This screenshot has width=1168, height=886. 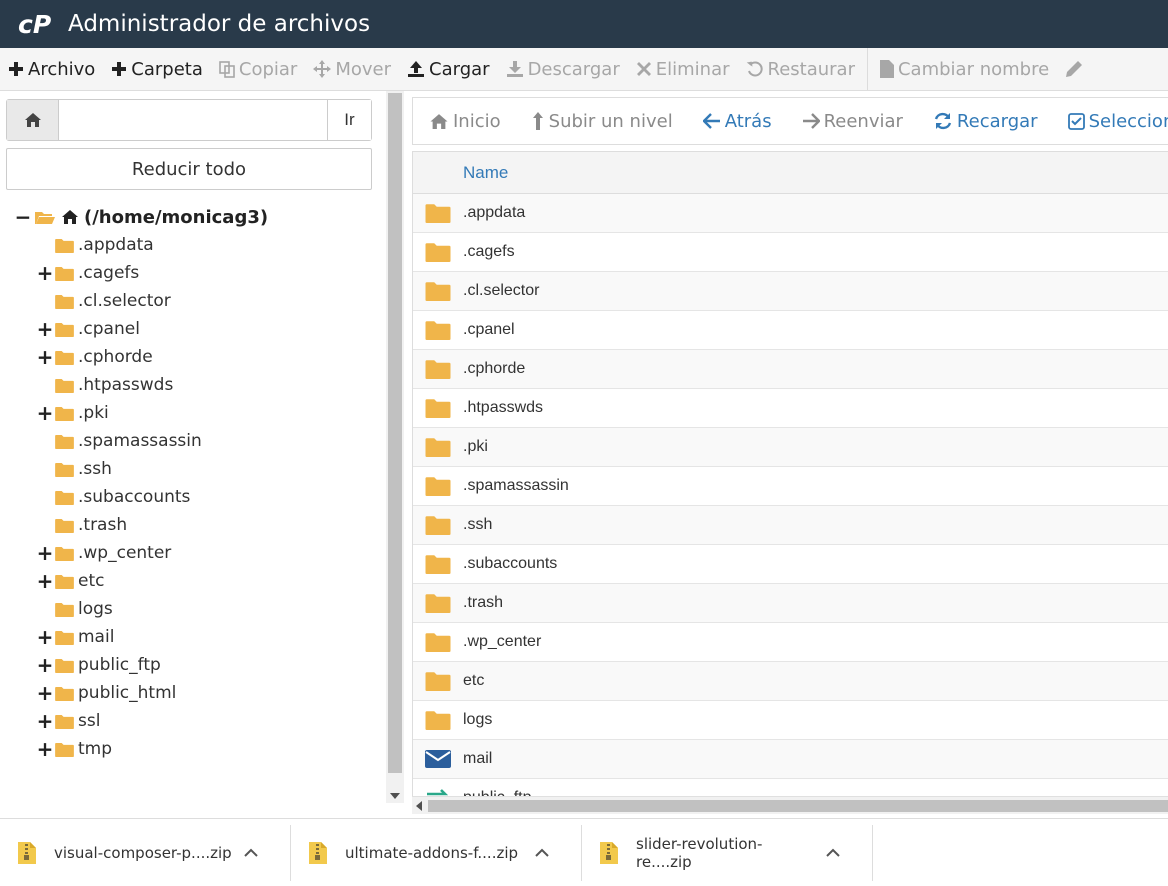 I want to click on go-button: Ir, so click(x=349, y=120).